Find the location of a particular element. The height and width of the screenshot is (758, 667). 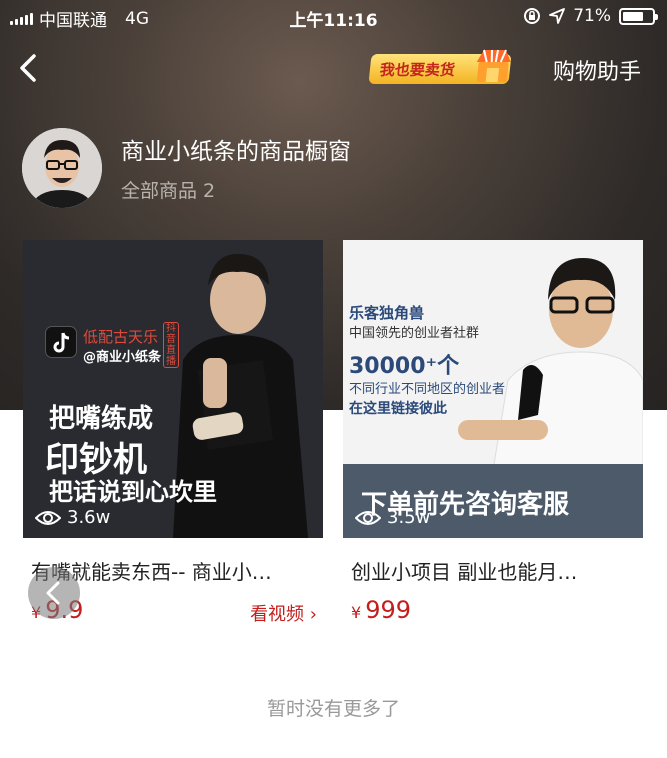

sell-goods-button: 我也要卖货 is located at coordinates (440, 66).